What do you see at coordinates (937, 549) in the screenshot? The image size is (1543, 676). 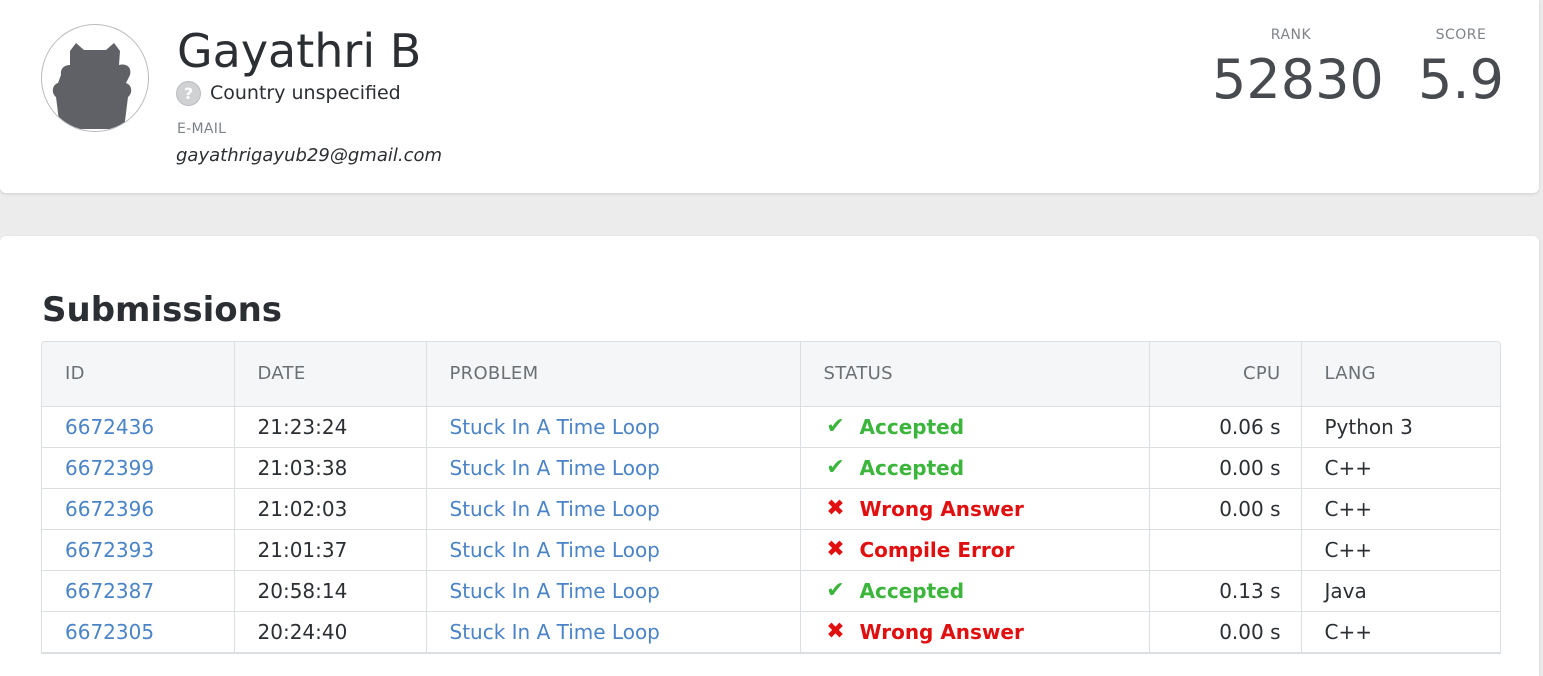 I see `status-label: Compile Error` at bounding box center [937, 549].